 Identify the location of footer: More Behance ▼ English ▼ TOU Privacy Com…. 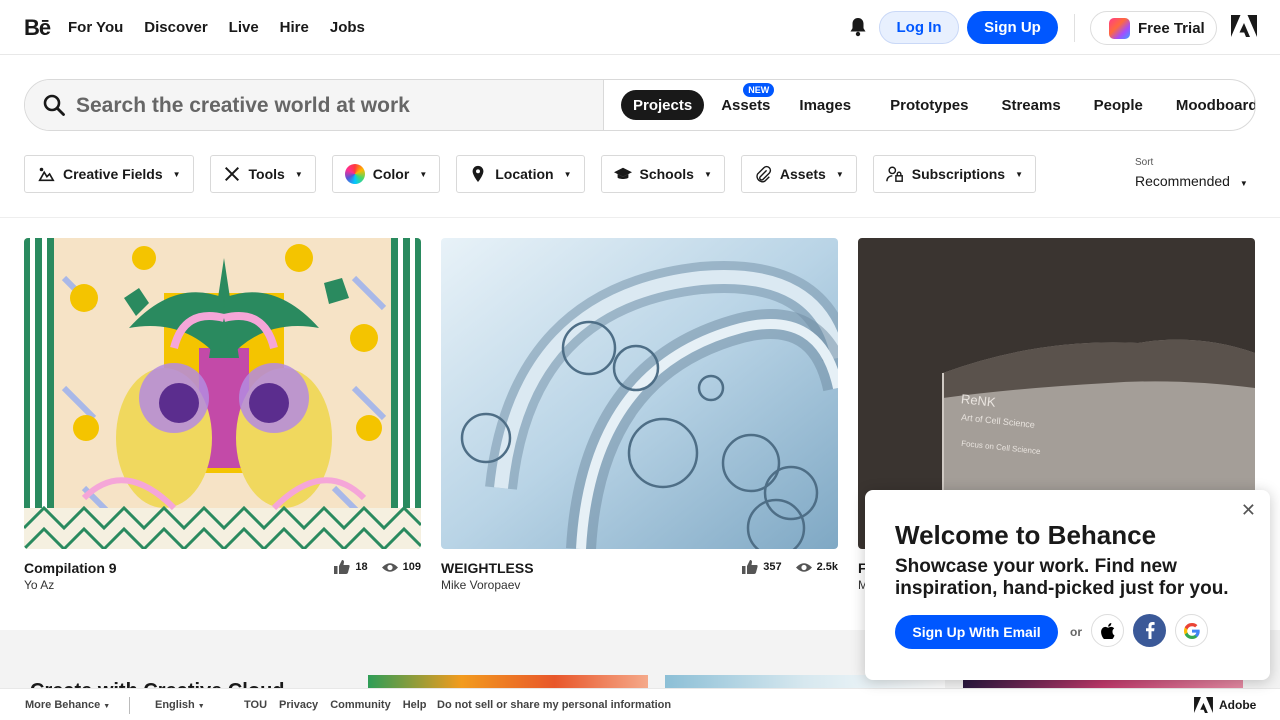
(640, 704).